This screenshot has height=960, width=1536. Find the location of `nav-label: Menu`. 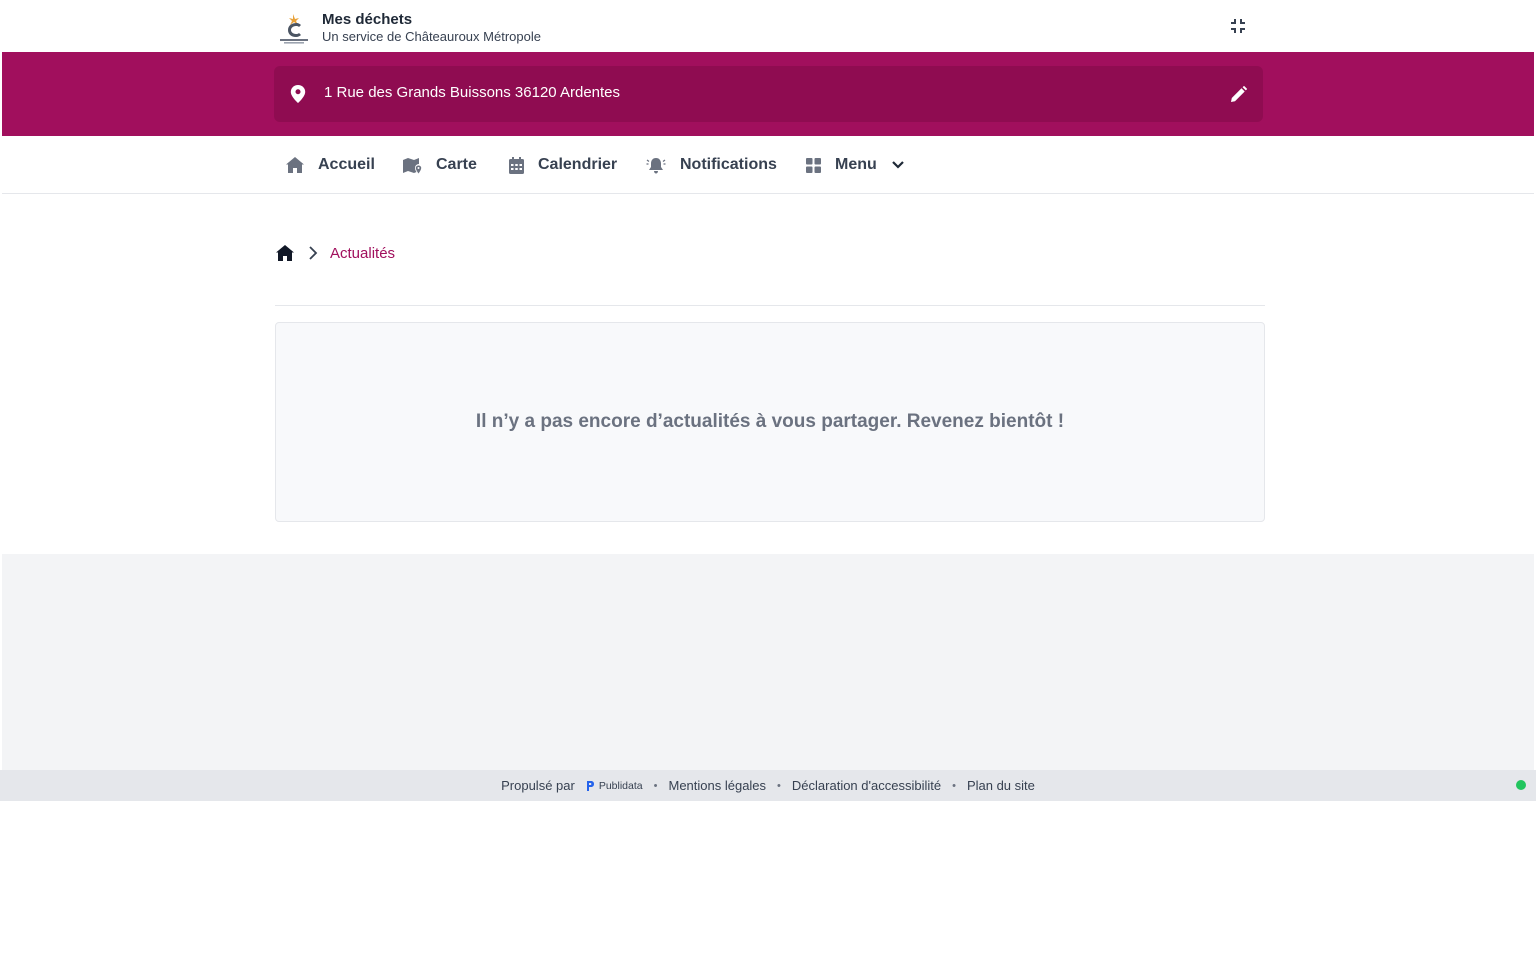

nav-label: Menu is located at coordinates (856, 164).